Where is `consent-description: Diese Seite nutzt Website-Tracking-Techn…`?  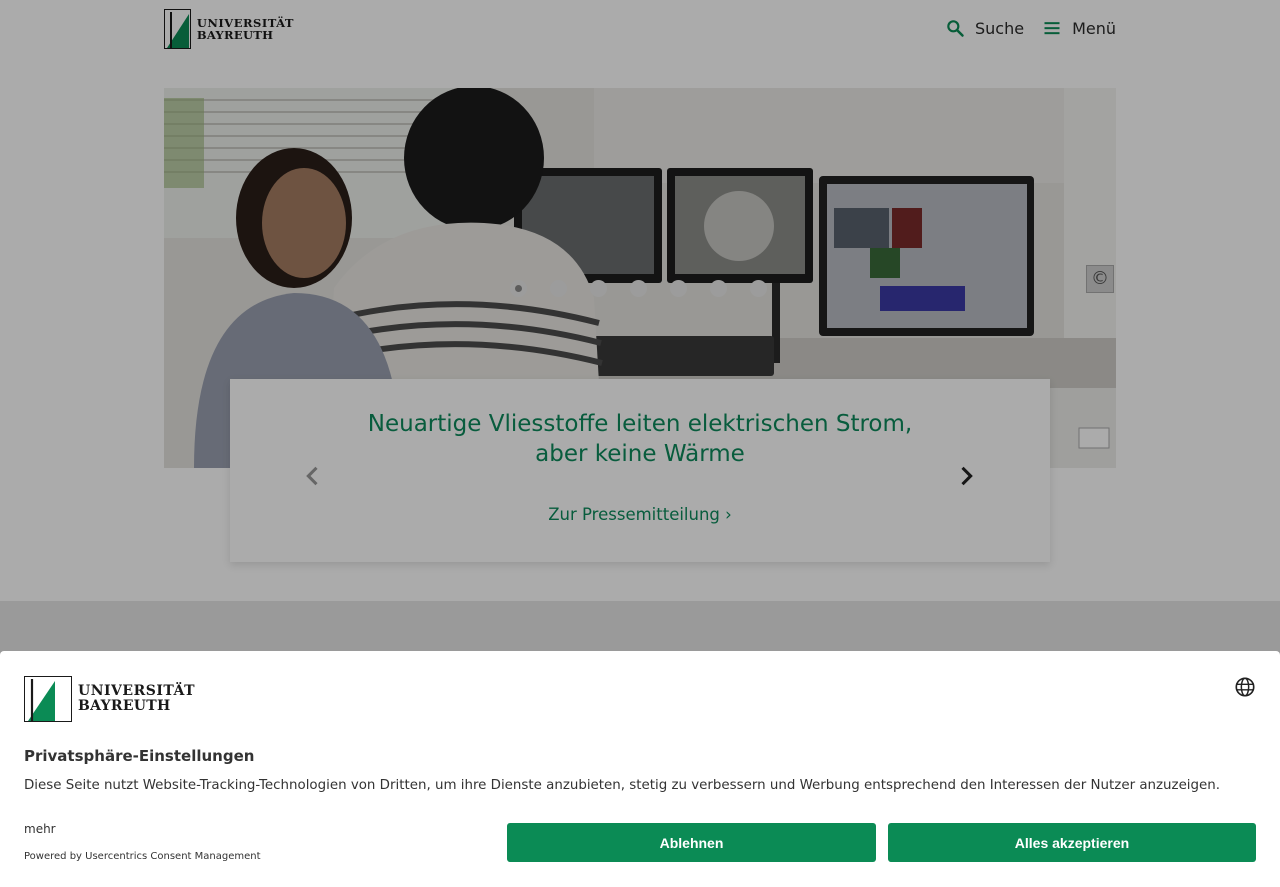
consent-description: Diese Seite nutzt Website-Tracking-Techn… is located at coordinates (622, 785).